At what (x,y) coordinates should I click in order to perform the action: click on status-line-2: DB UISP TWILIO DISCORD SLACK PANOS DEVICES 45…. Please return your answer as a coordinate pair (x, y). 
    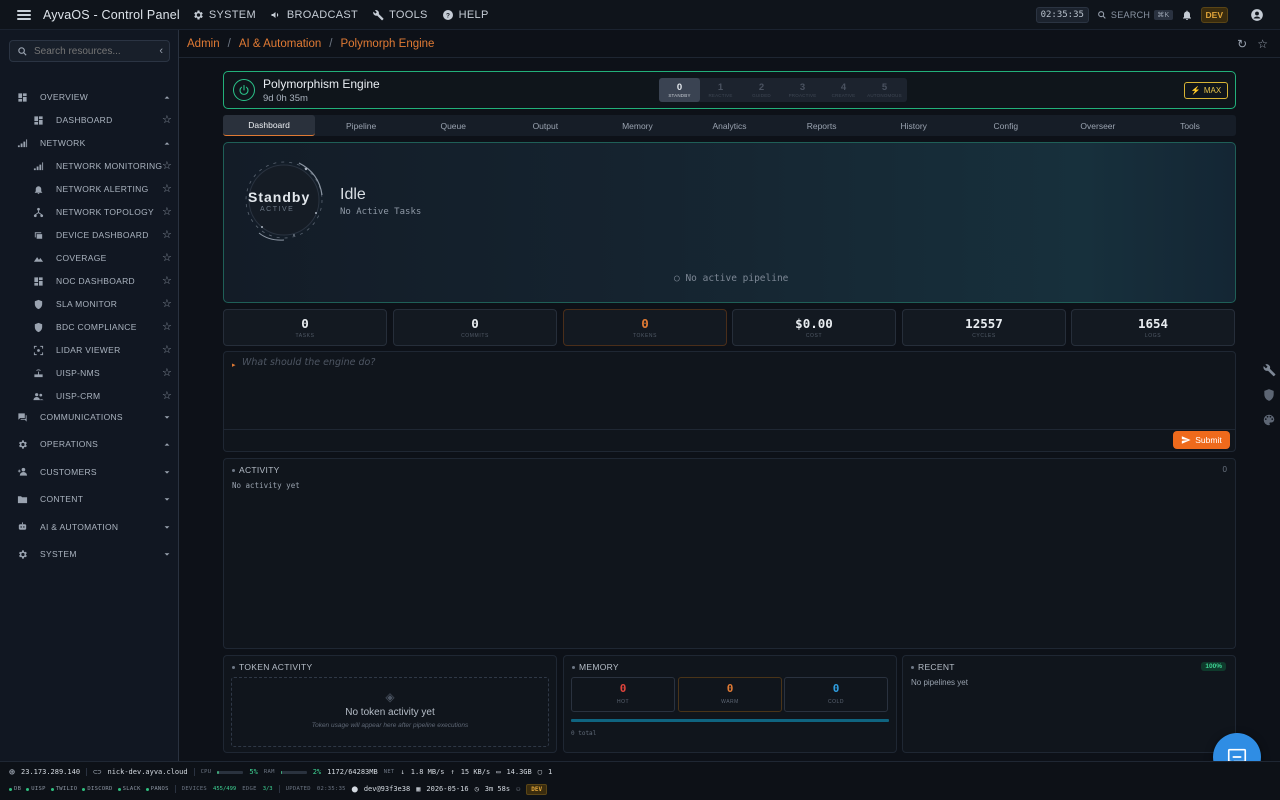
    Looking at the image, I should click on (278, 789).